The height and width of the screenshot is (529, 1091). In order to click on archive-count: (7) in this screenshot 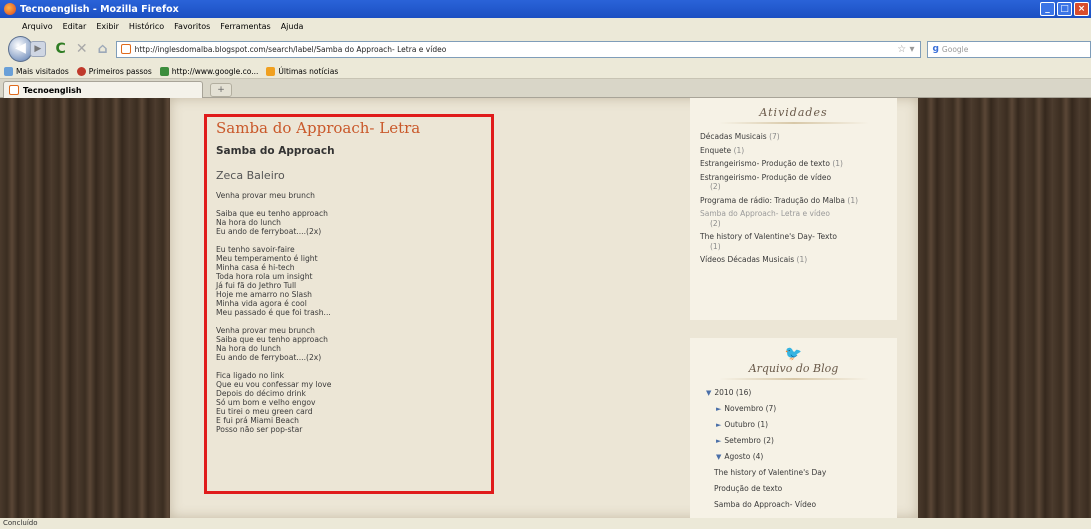, I will do `click(771, 408)`.